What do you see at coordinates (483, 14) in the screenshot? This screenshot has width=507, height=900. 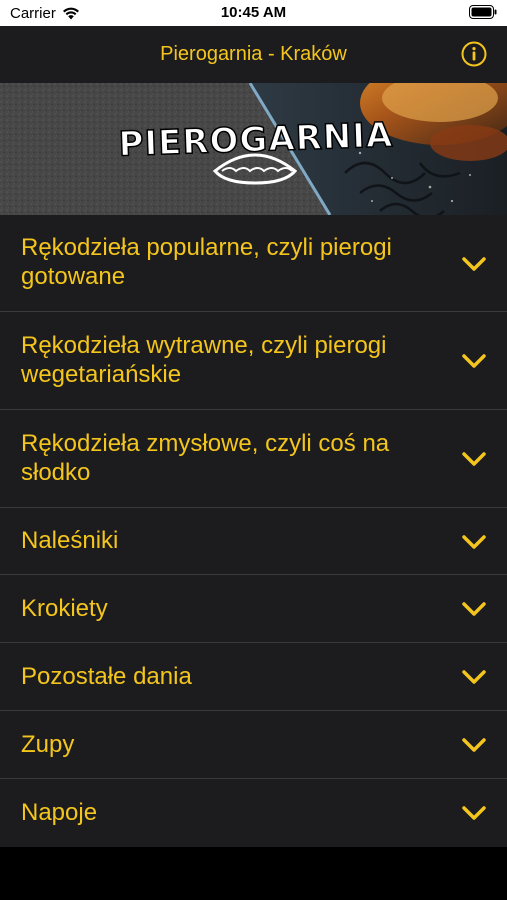 I see `battery-icon` at bounding box center [483, 14].